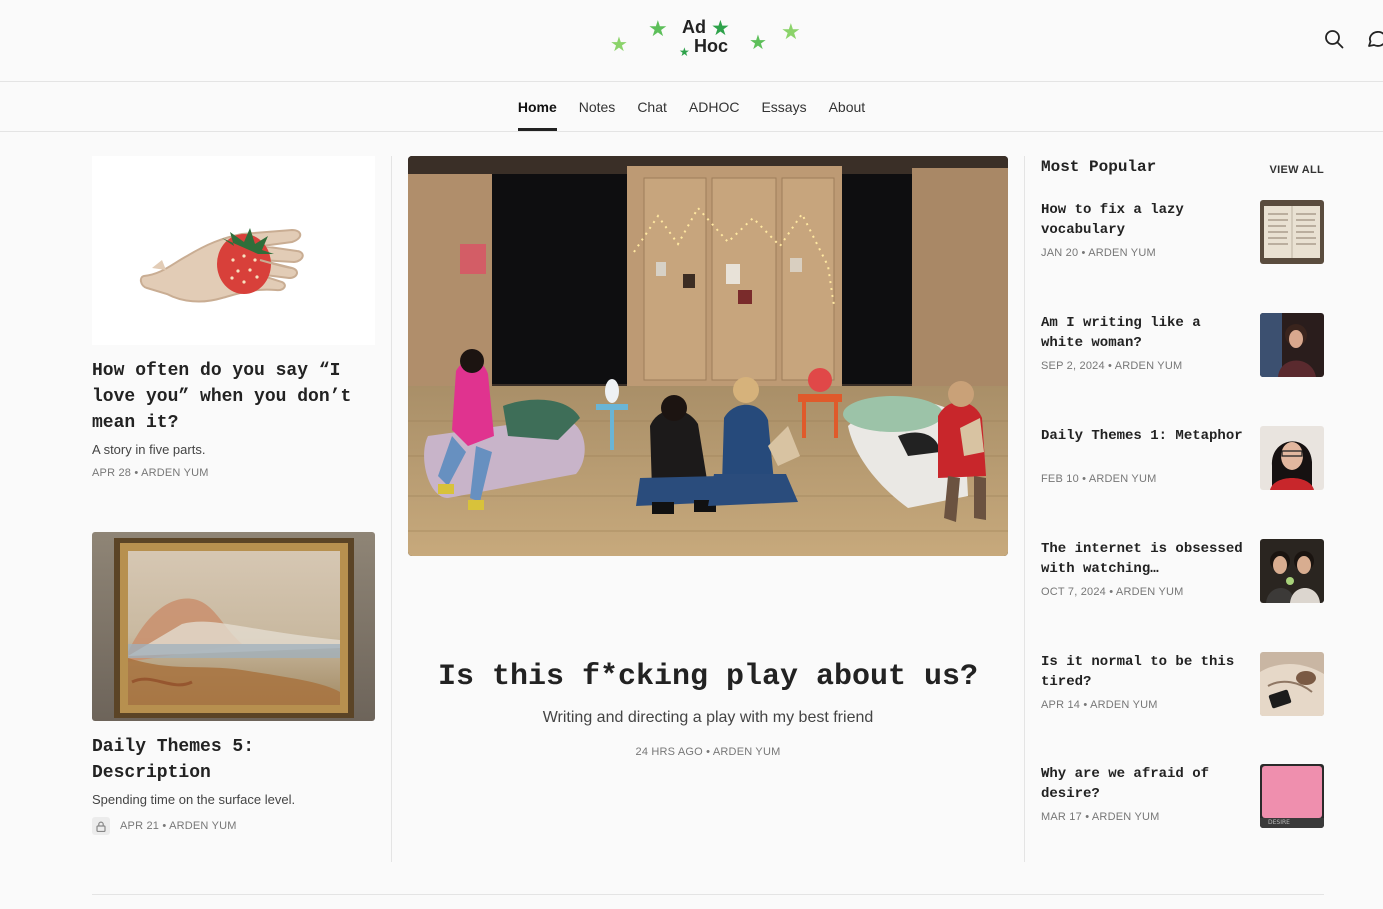 The height and width of the screenshot is (909, 1383). What do you see at coordinates (1099, 705) in the screenshot?
I see `popular-item-meta: APR 14 • ARDEN YUM` at bounding box center [1099, 705].